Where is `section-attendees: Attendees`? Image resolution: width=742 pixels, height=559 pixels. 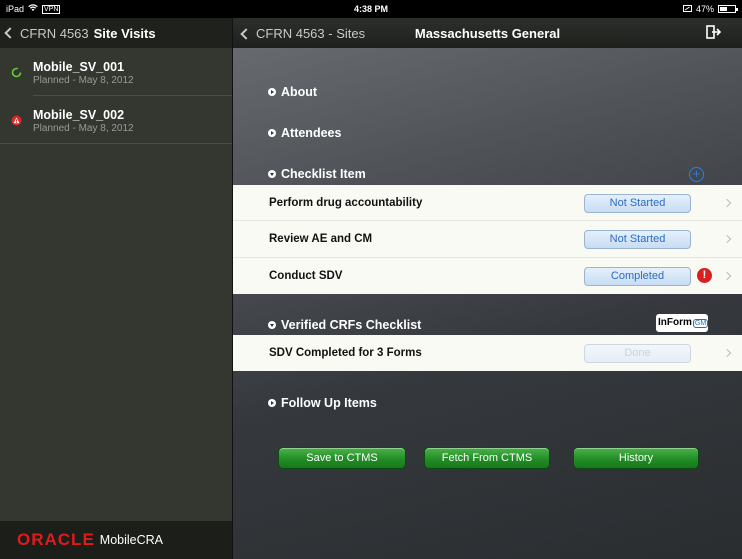 section-attendees: Attendees is located at coordinates (304, 133).